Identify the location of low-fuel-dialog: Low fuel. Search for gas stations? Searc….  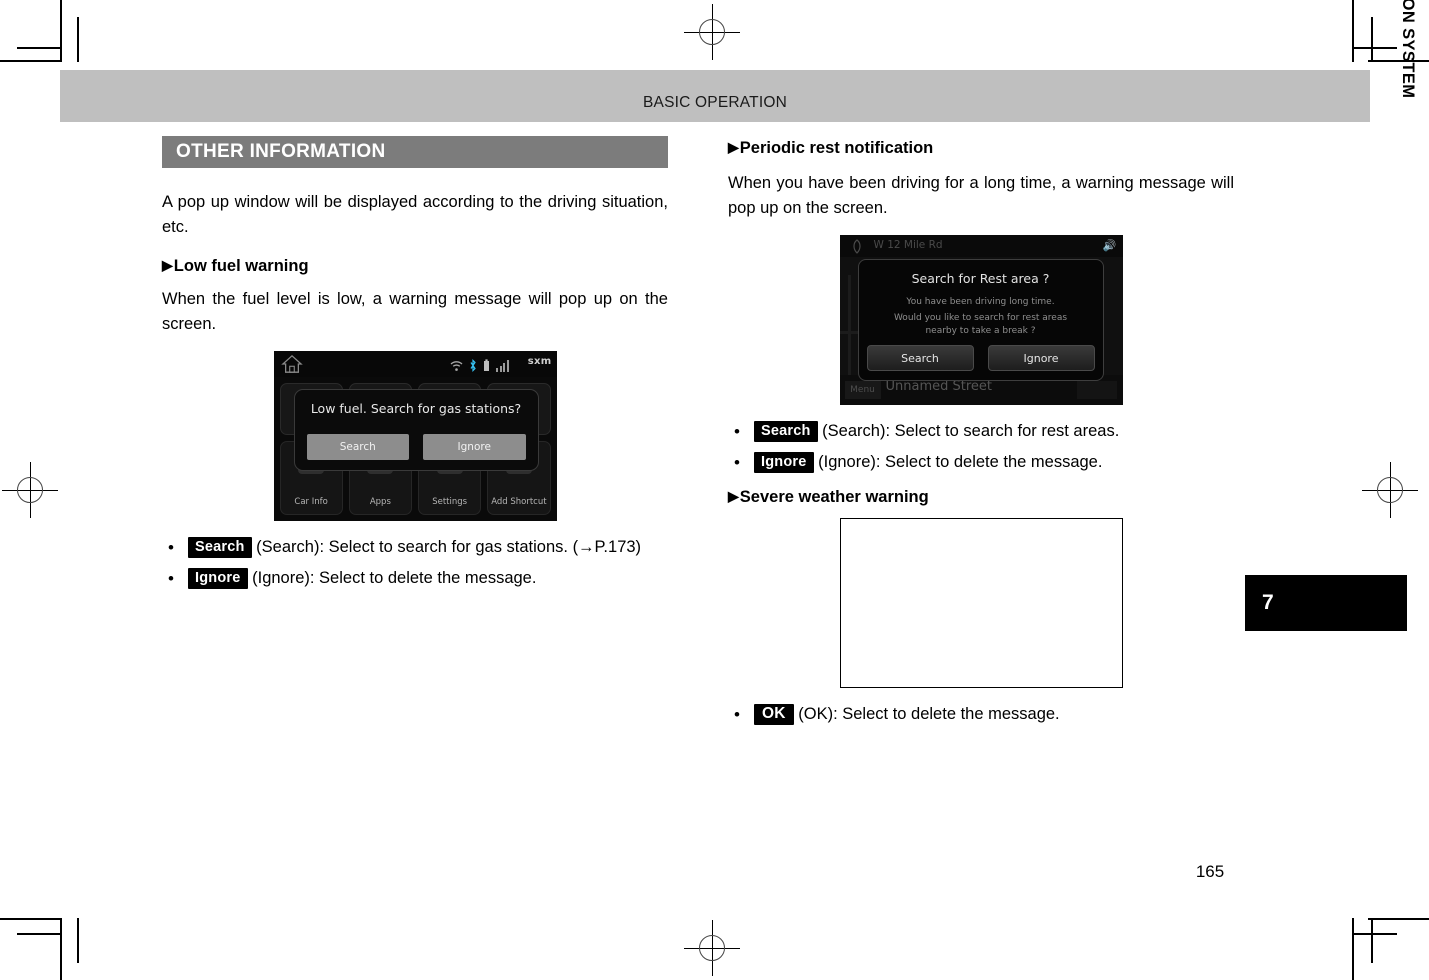
(416, 430).